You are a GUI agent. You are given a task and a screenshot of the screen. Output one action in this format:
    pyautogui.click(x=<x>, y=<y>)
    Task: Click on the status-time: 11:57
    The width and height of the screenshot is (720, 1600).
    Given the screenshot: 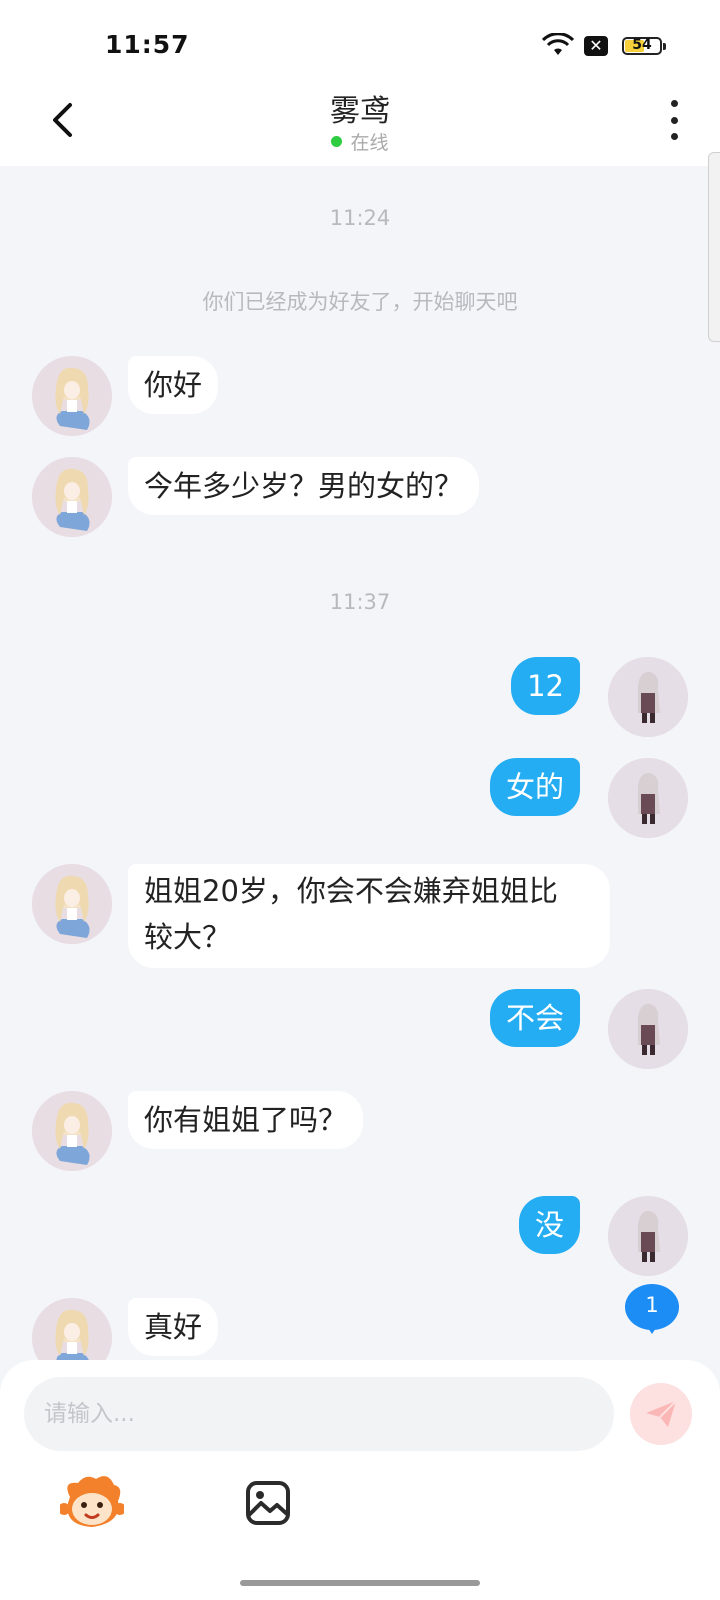 What is the action you would take?
    pyautogui.click(x=147, y=44)
    